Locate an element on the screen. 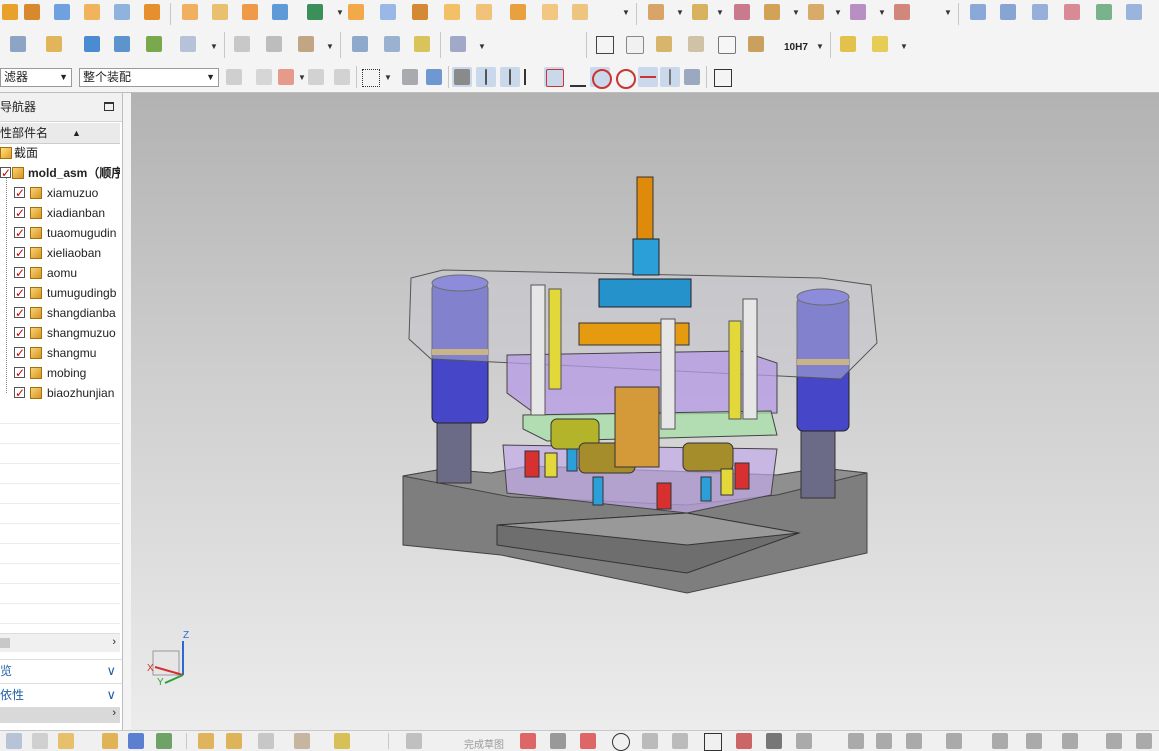 This screenshot has height=751, width=1159. layer-icon is located at coordinates (40, 741).